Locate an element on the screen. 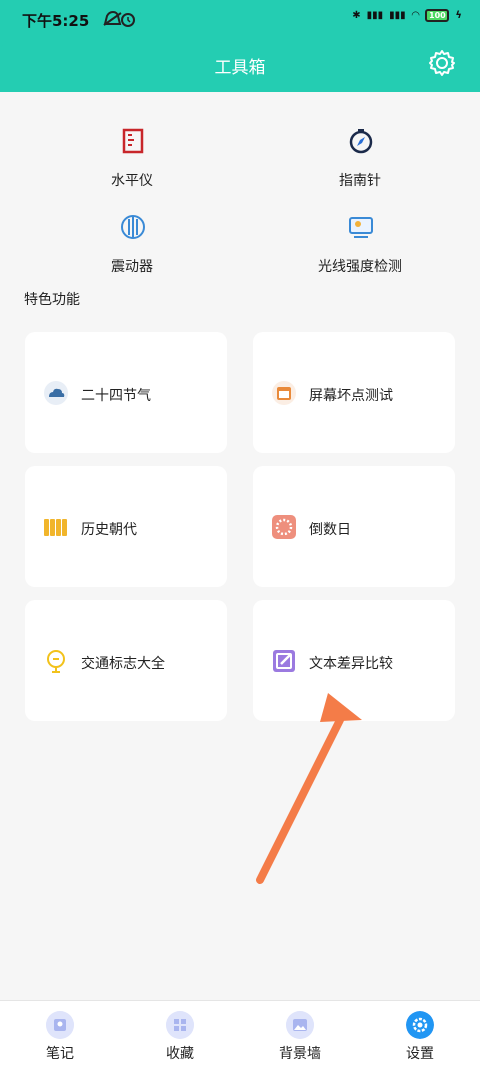 Image resolution: width=480 pixels, height=1067 pixels. grid-icon is located at coordinates (180, 1025).